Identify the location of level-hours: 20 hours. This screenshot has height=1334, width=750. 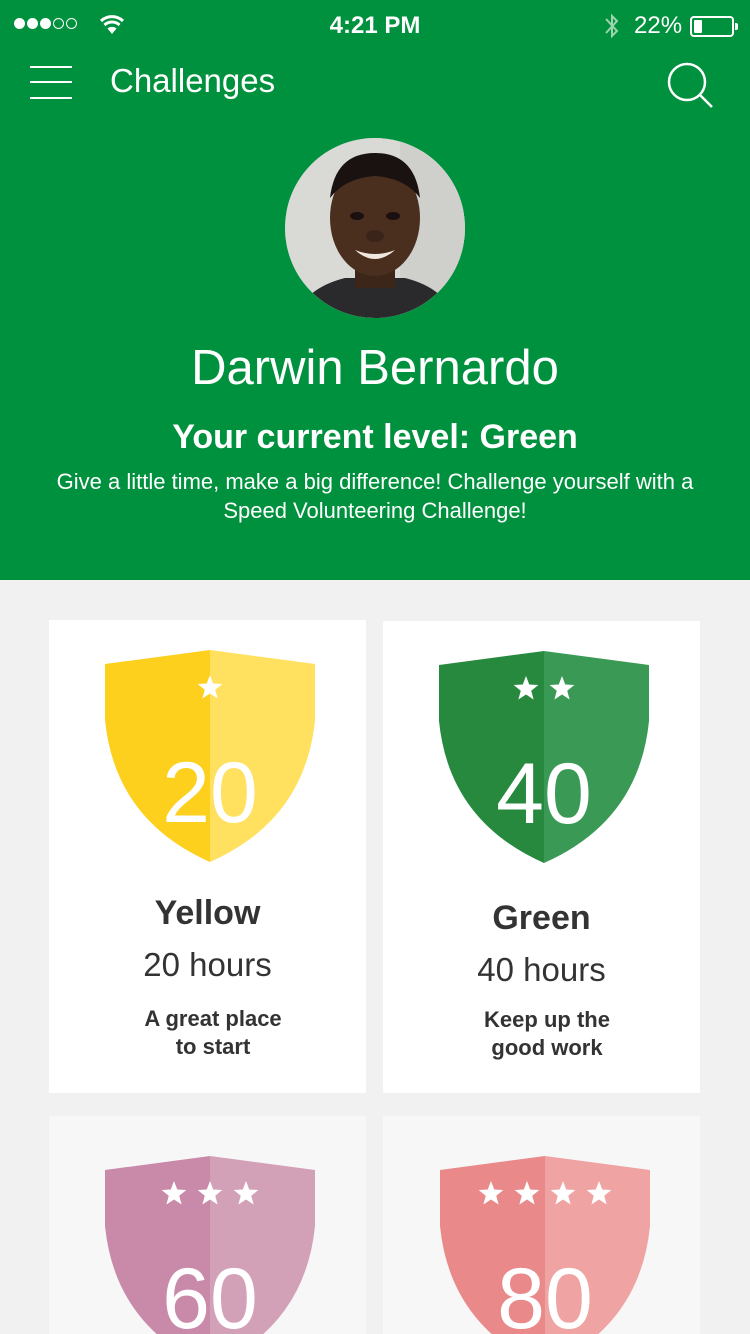
(207, 964).